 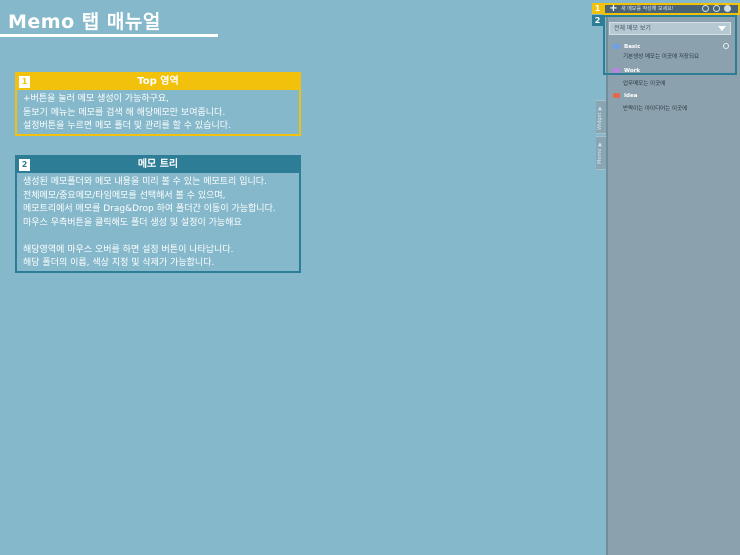 I want to click on callout-top-heading: Top 영역, so click(x=158, y=81).